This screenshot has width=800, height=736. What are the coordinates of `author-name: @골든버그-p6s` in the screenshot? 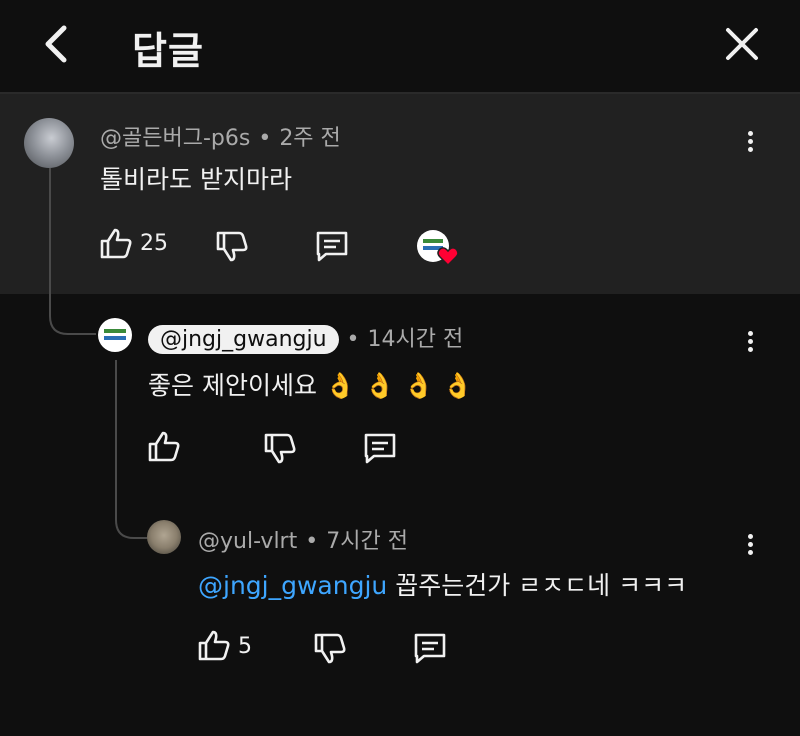 It's located at (175, 138).